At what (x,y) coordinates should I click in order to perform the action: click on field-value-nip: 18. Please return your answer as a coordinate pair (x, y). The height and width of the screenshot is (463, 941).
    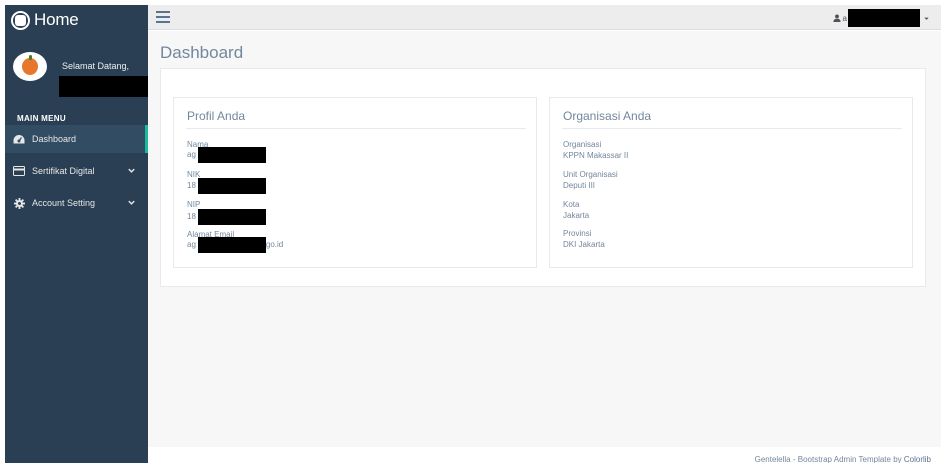
    Looking at the image, I should click on (226, 217).